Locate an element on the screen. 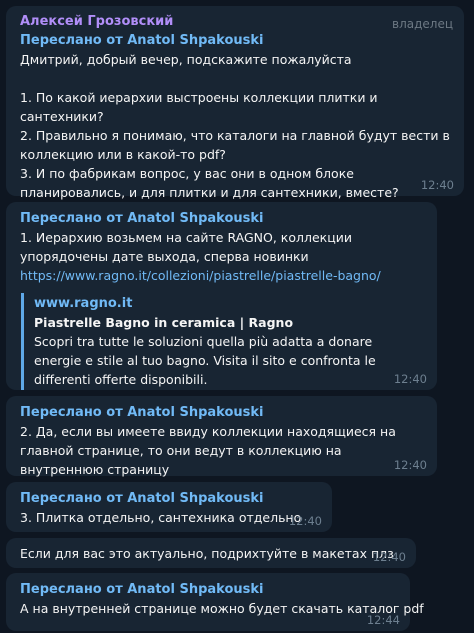 Image resolution: width=474 pixels, height=633 pixels. link-preview-site: www.ragno.it is located at coordinates (213, 303).